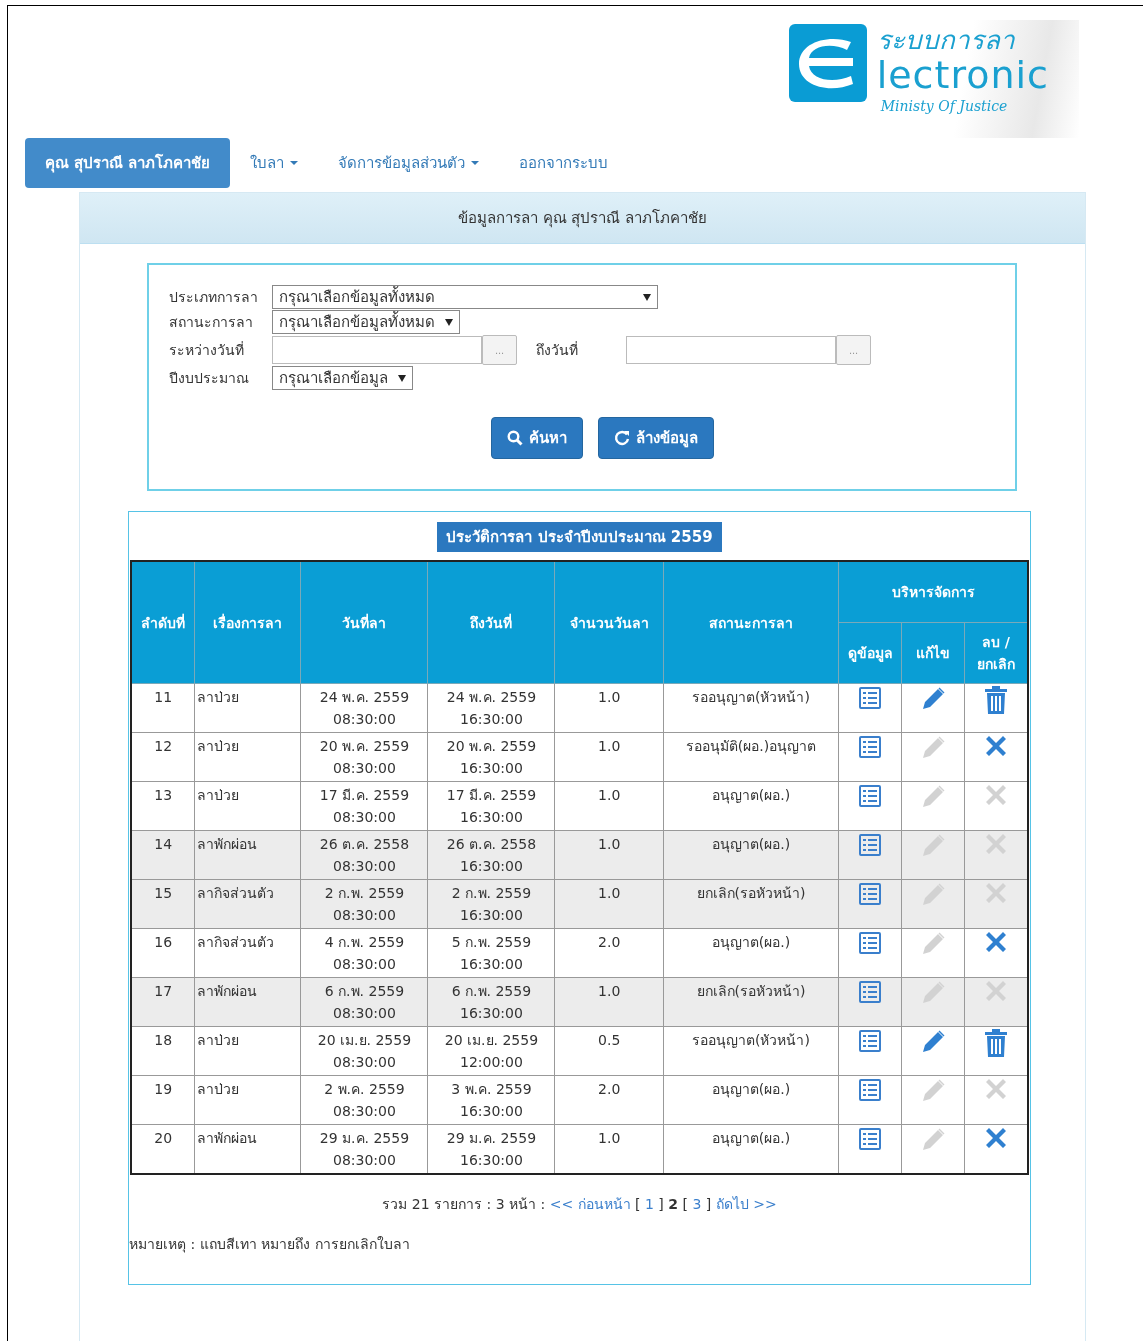  What do you see at coordinates (342, 378) in the screenshot?
I see `select-field: กรุณาเลือกข้อมูล` at bounding box center [342, 378].